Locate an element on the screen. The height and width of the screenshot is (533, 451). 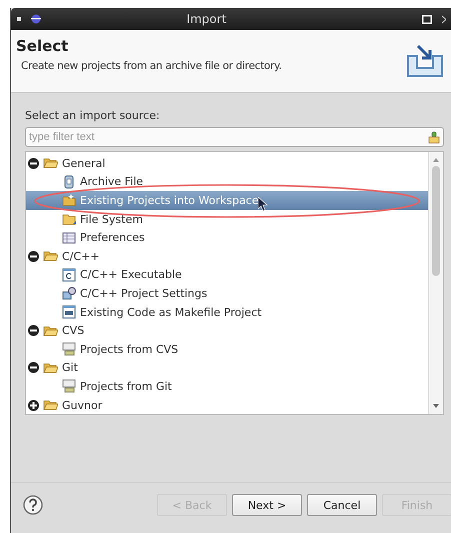
filter-field: type filter text is located at coordinates (234, 137).